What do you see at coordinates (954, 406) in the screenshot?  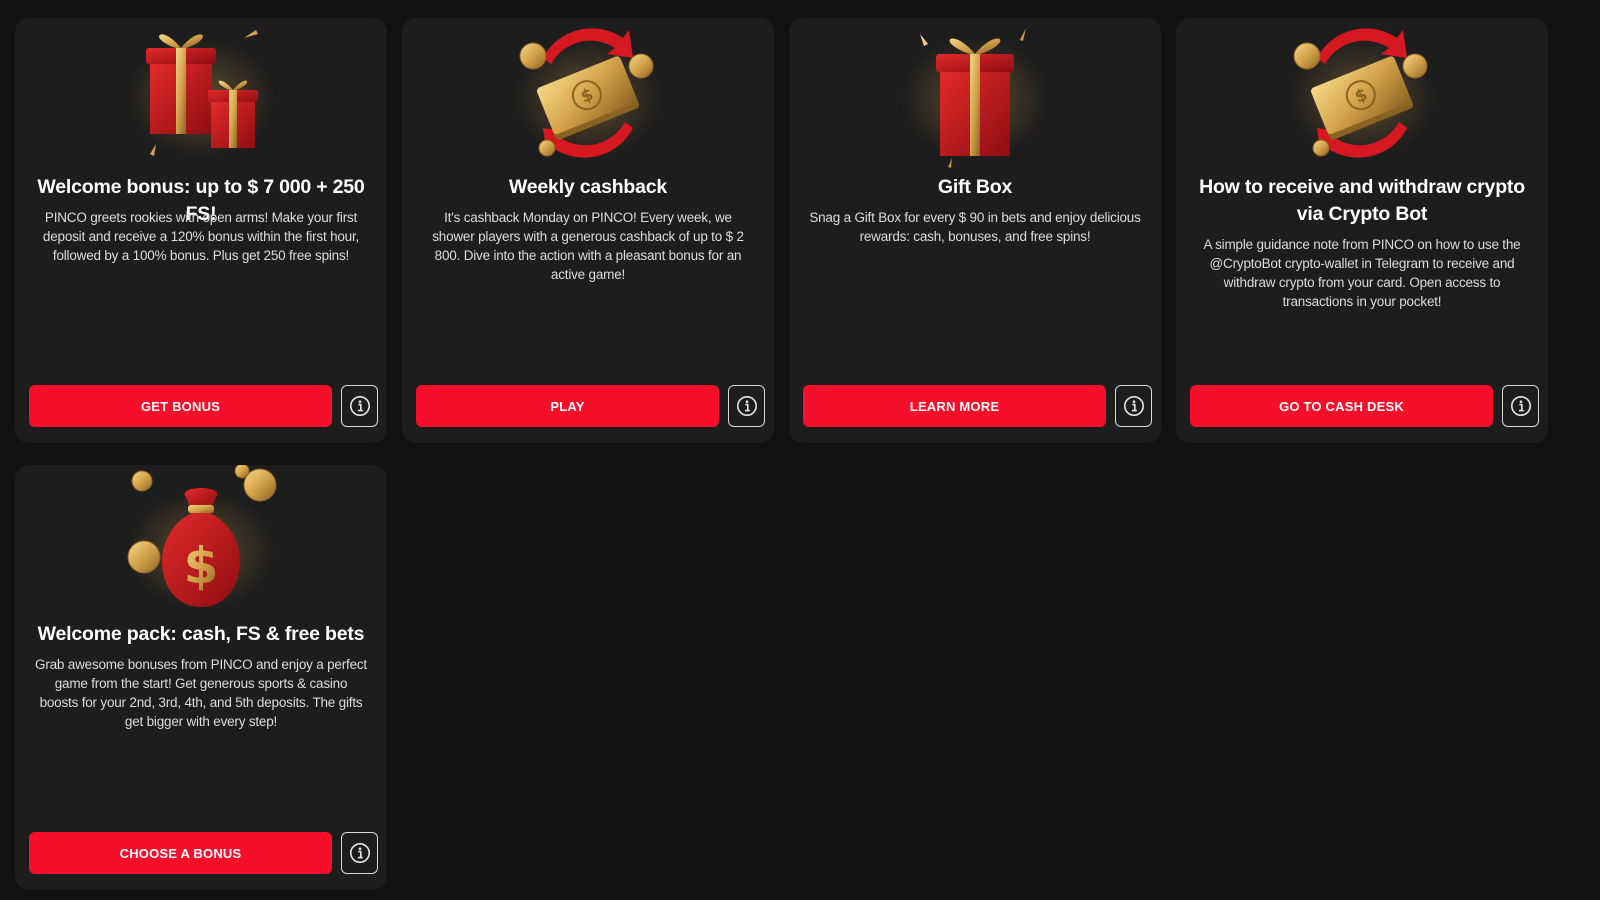 I see `learn-more-button: LEARN MORE` at bounding box center [954, 406].